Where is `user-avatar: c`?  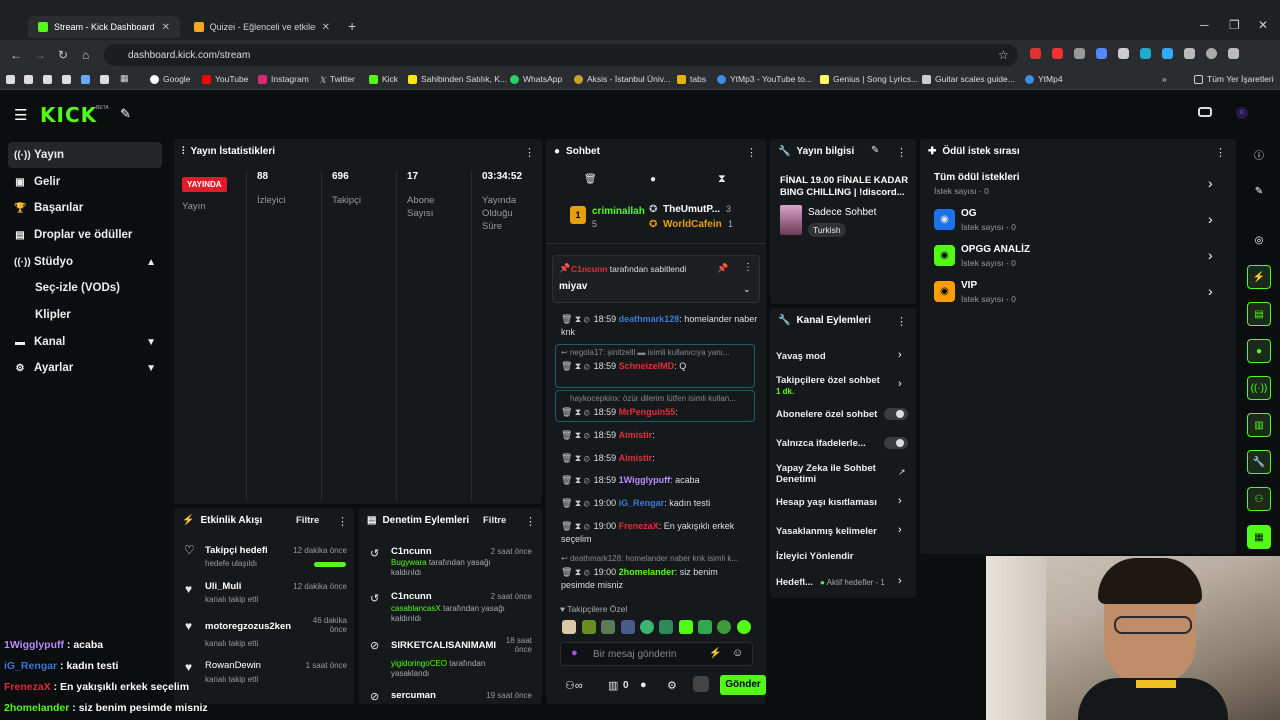 user-avatar: c is located at coordinates (1242, 113).